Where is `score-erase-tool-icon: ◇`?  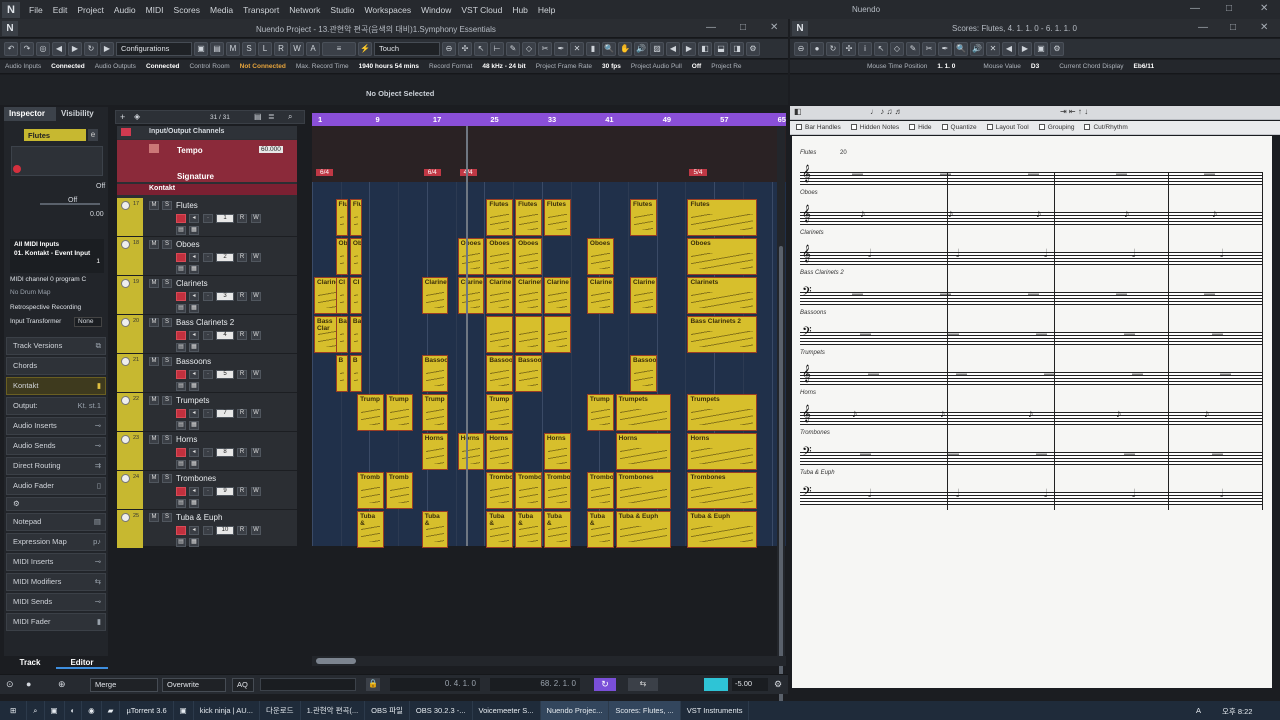 score-erase-tool-icon: ◇ is located at coordinates (897, 48).